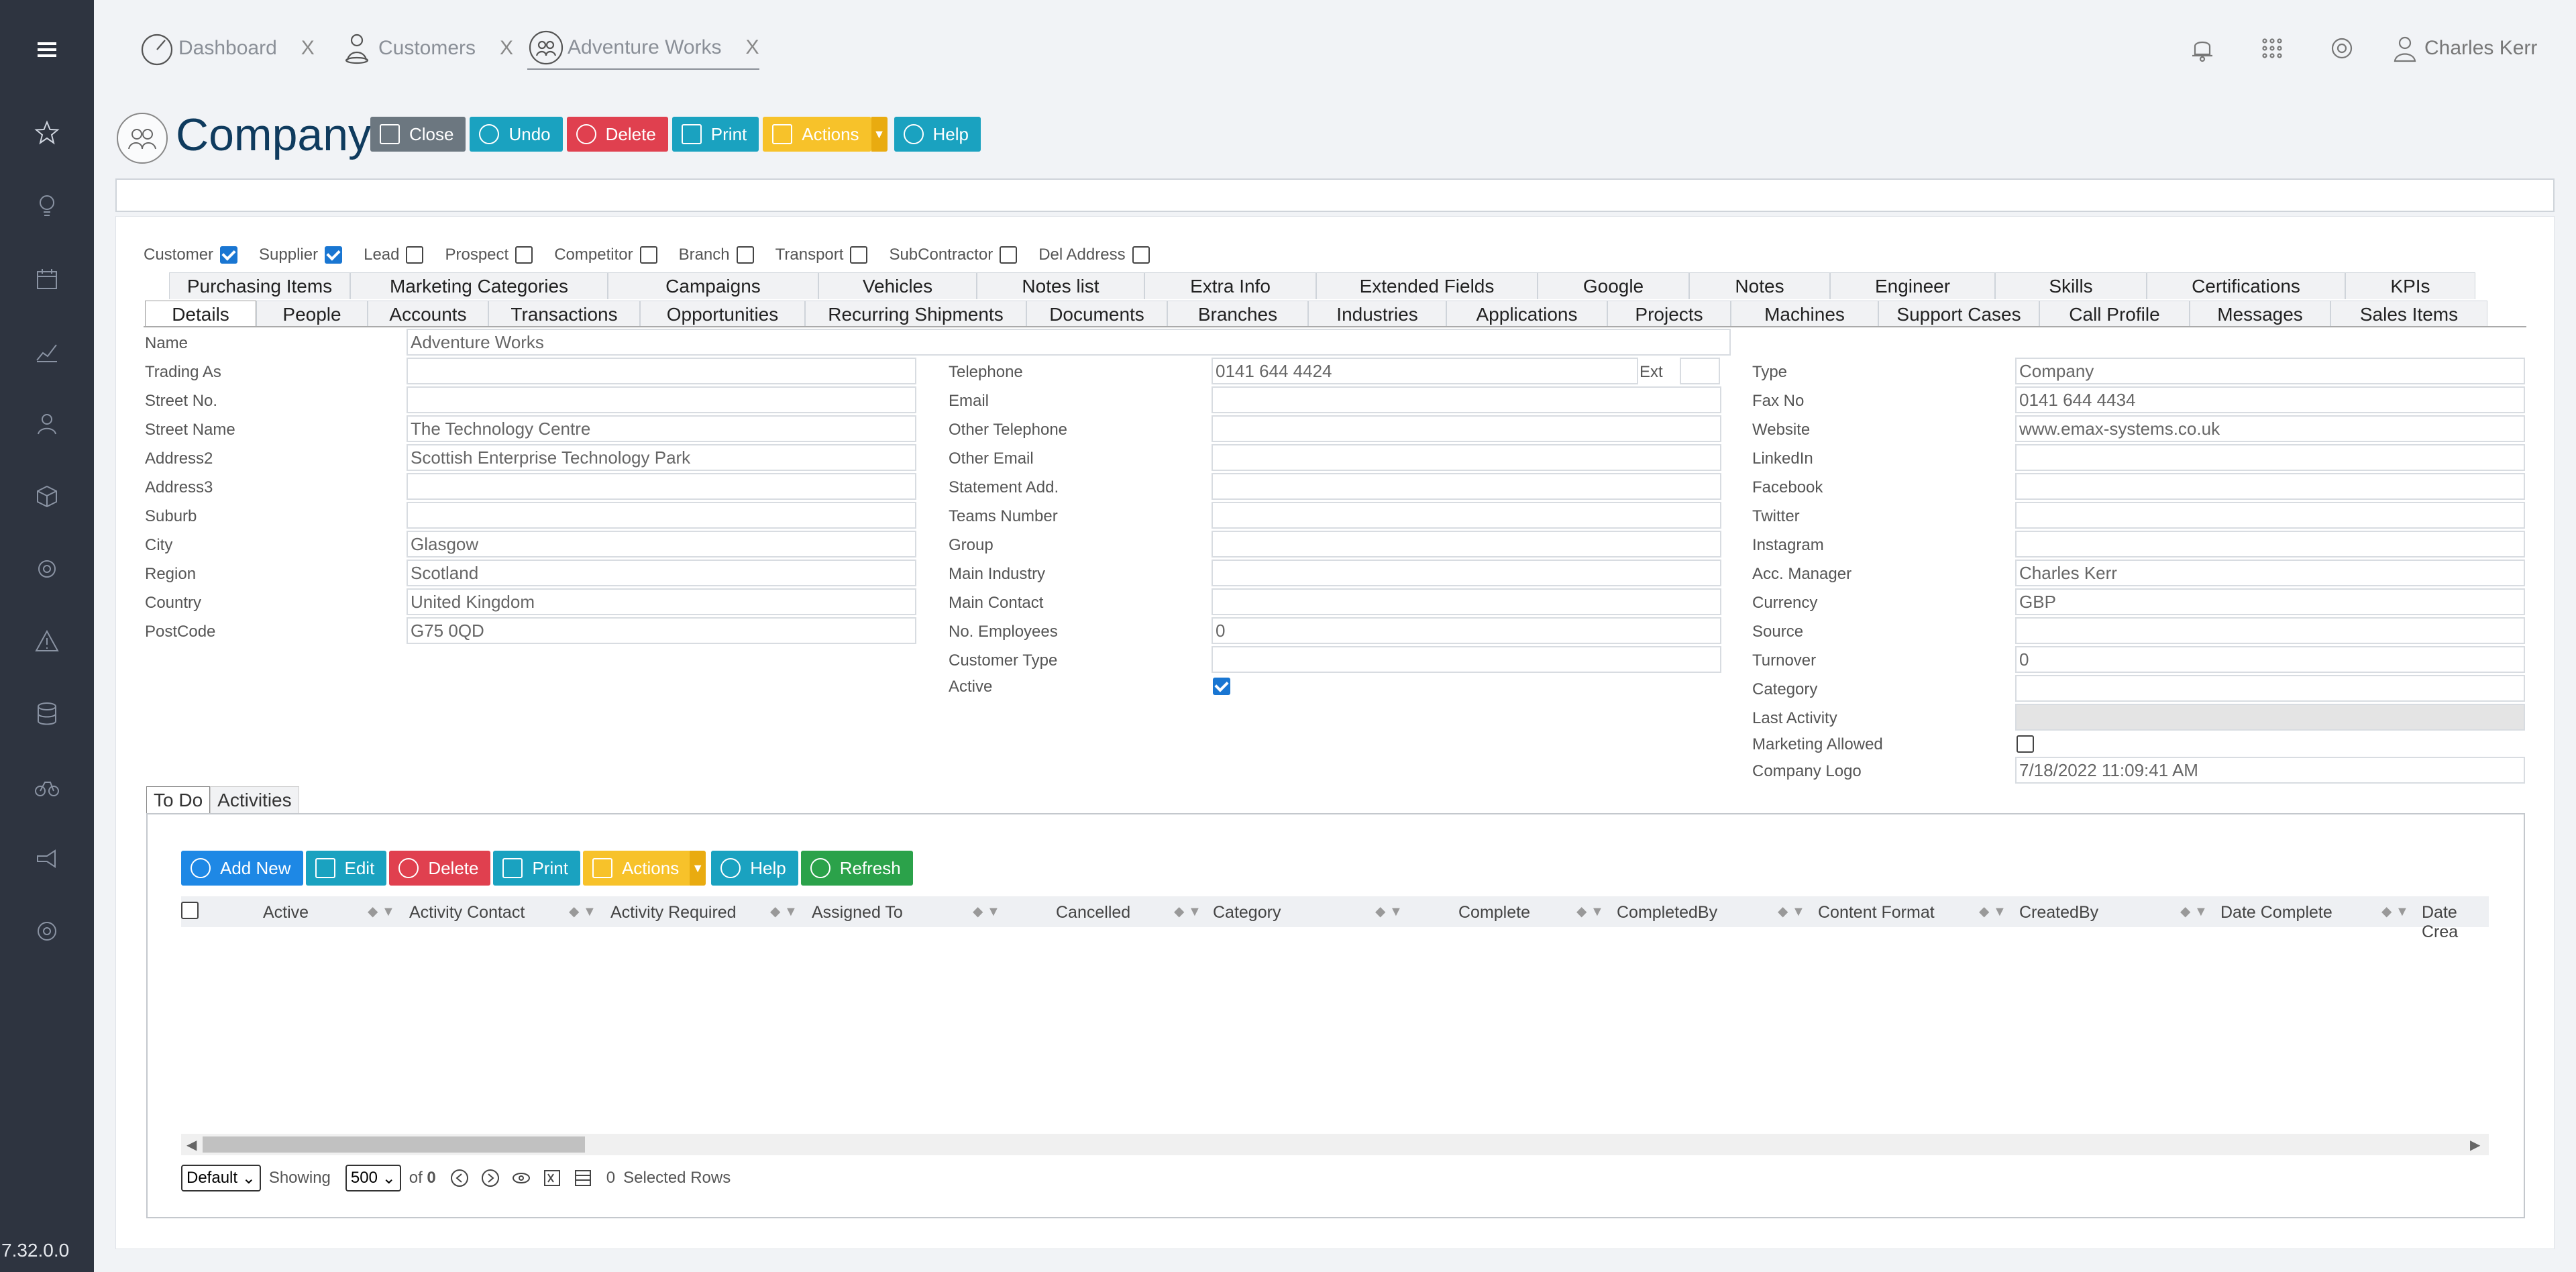 This screenshot has width=2576, height=1272. Describe the element at coordinates (47, 351) in the screenshot. I see `chart-icon` at that location.